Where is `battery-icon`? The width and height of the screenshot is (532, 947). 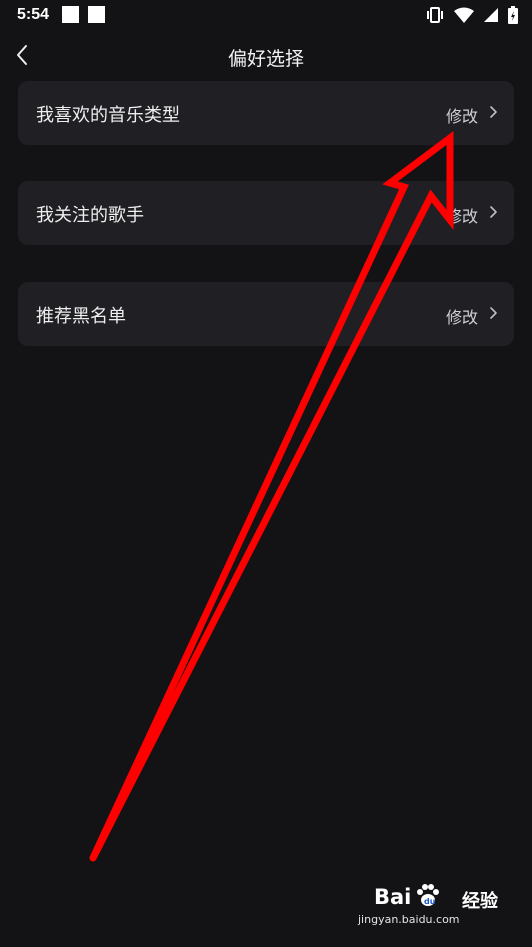 battery-icon is located at coordinates (513, 15).